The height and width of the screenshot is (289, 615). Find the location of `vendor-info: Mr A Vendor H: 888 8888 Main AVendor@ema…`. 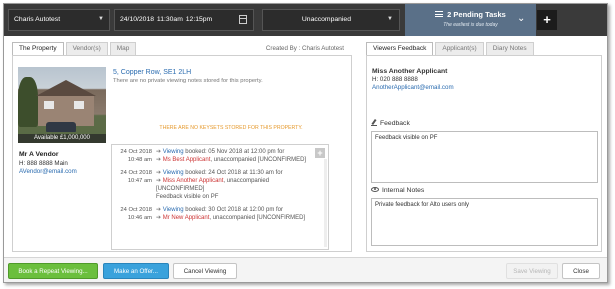

vendor-info: Mr A Vendor H: 888 8888 Main AVendor@ema… is located at coordinates (63, 163).